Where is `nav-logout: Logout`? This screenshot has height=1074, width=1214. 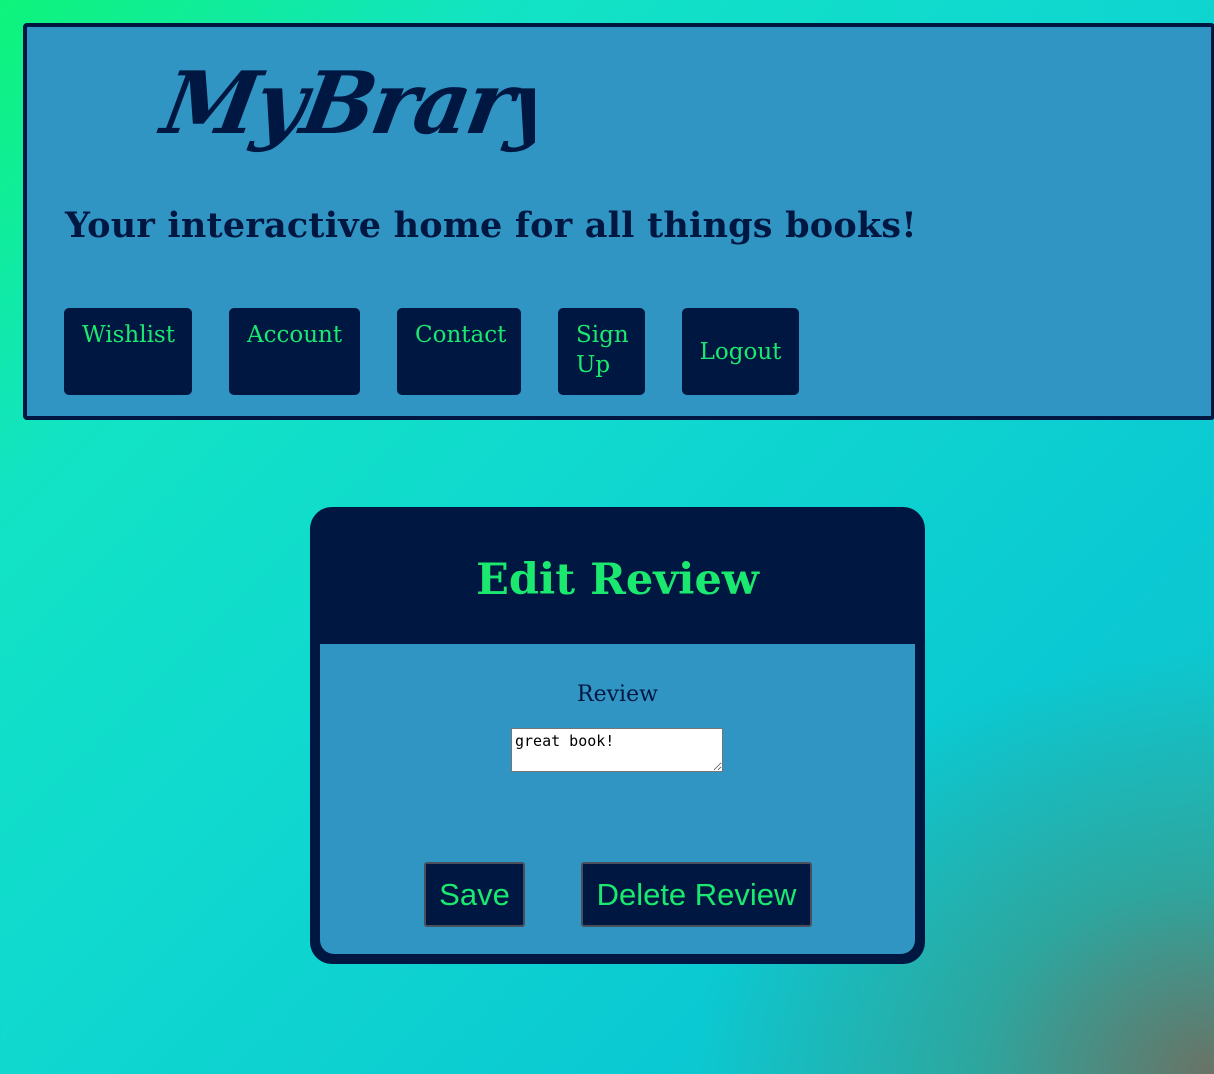 nav-logout: Logout is located at coordinates (740, 351).